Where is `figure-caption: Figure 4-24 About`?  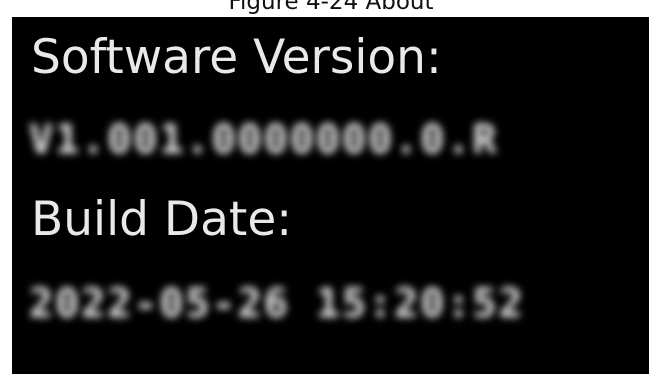 figure-caption: Figure 4-24 About is located at coordinates (331, 7).